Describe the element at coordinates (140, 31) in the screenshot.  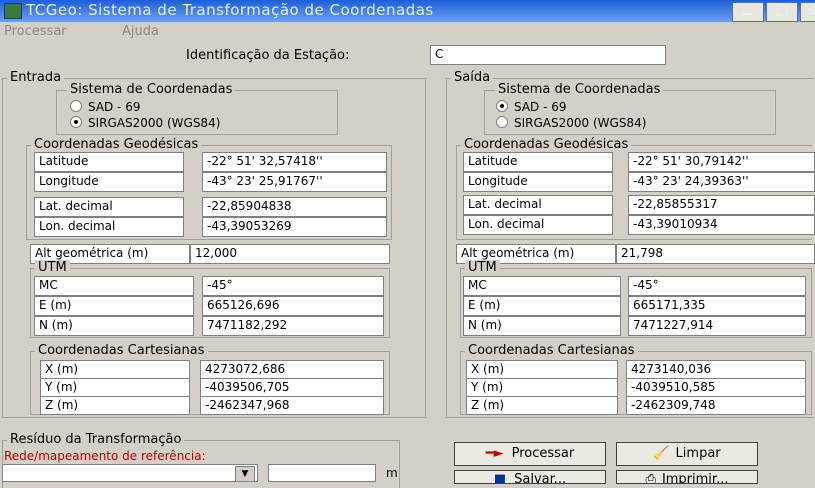
I see `menu-ajuda: Ajuda` at that location.